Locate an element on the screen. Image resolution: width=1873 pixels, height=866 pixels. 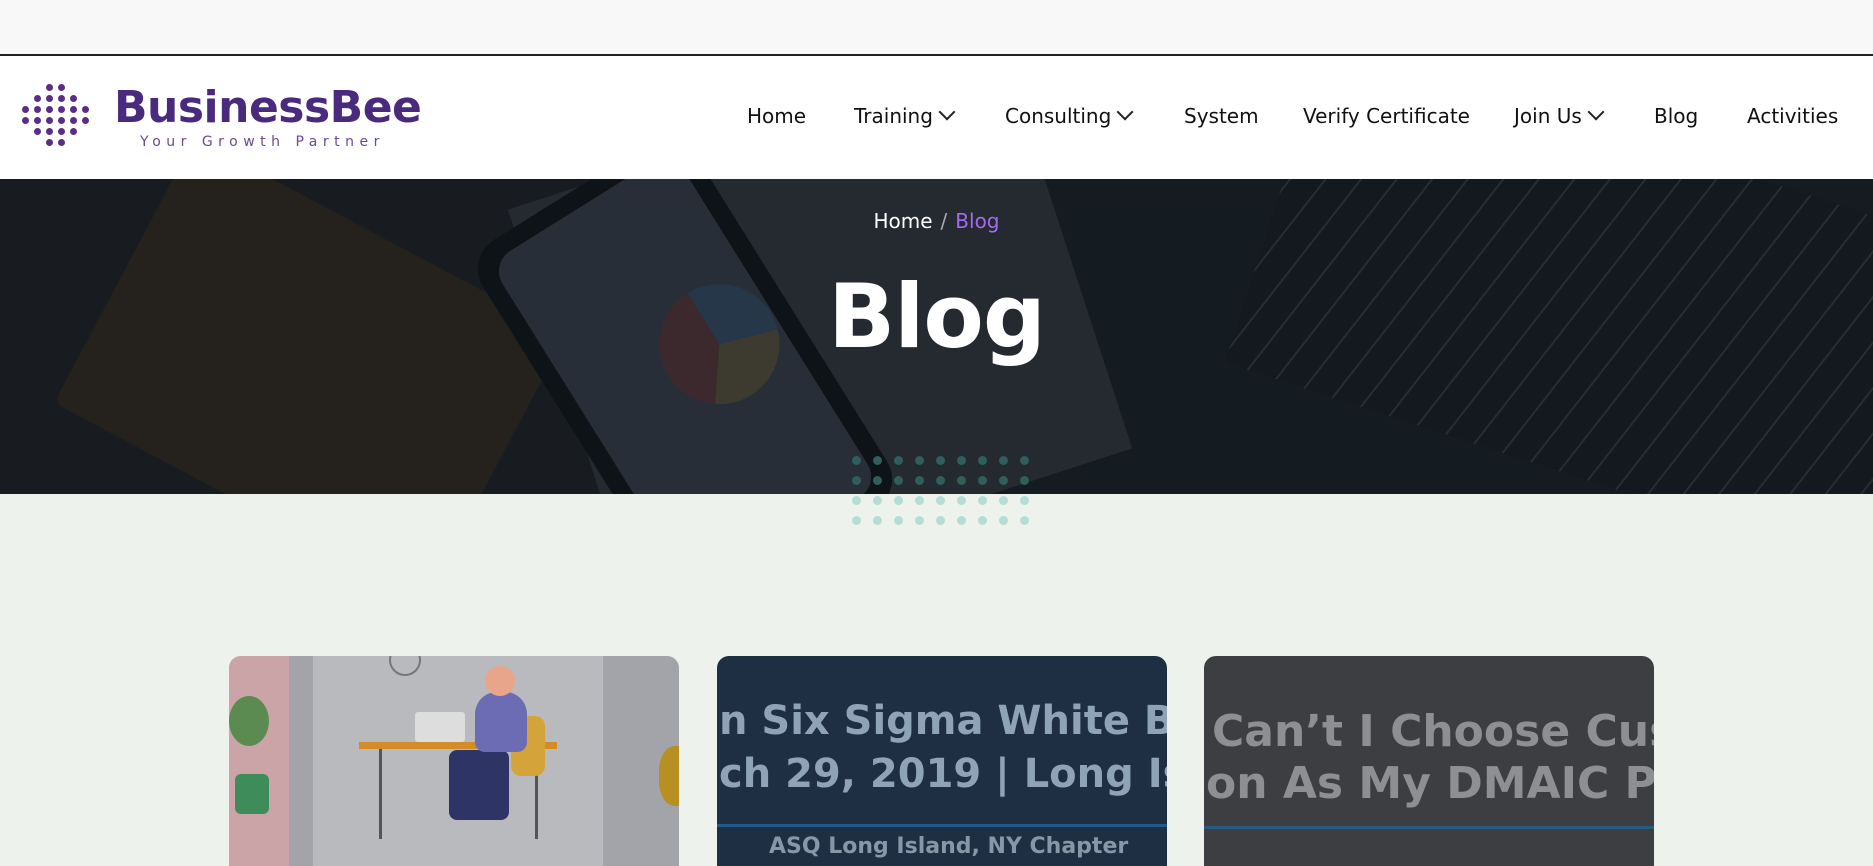
nav-item-label: Blog is located at coordinates (1676, 116).